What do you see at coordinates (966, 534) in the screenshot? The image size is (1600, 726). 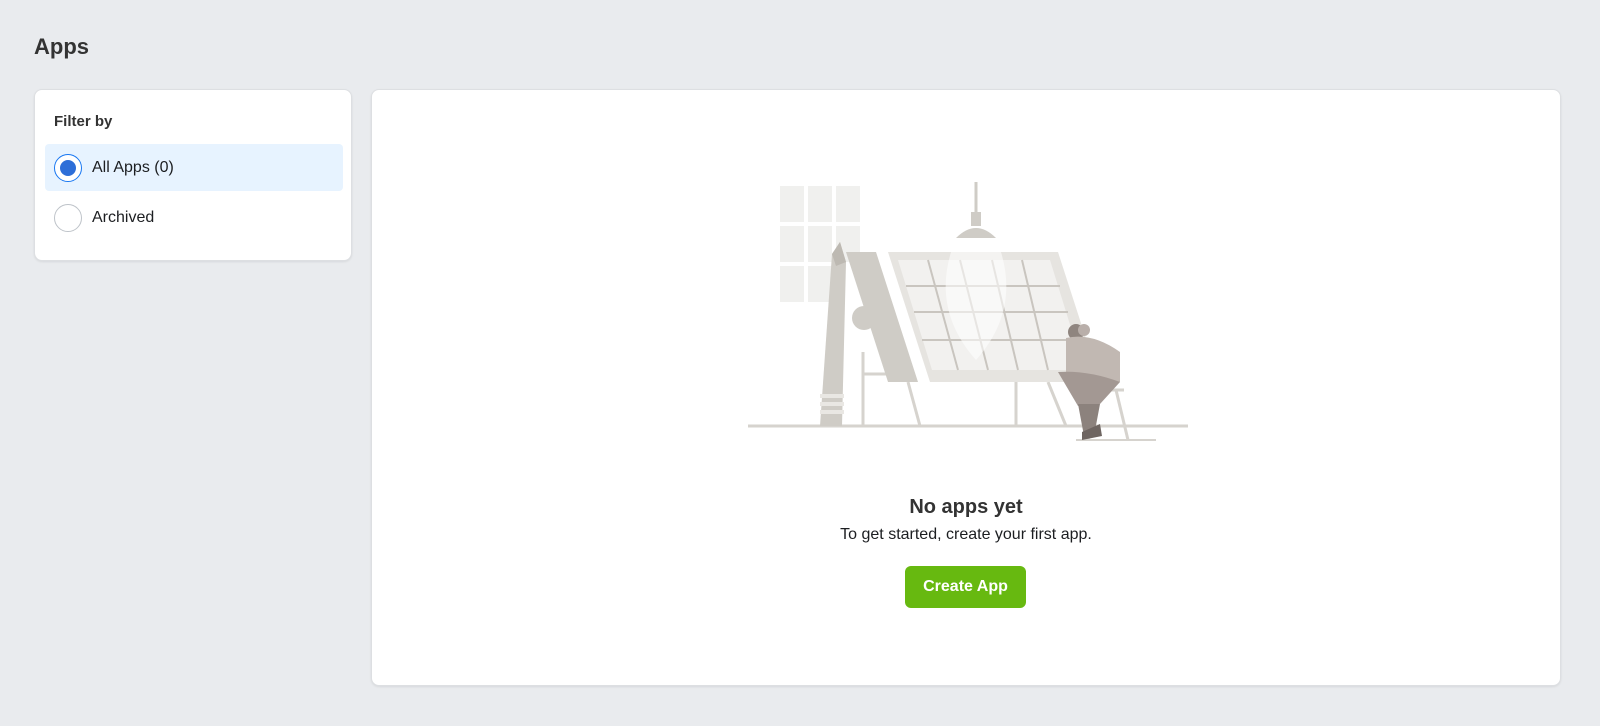 I see `empty-state-subtitle: To get started, create your first app.` at bounding box center [966, 534].